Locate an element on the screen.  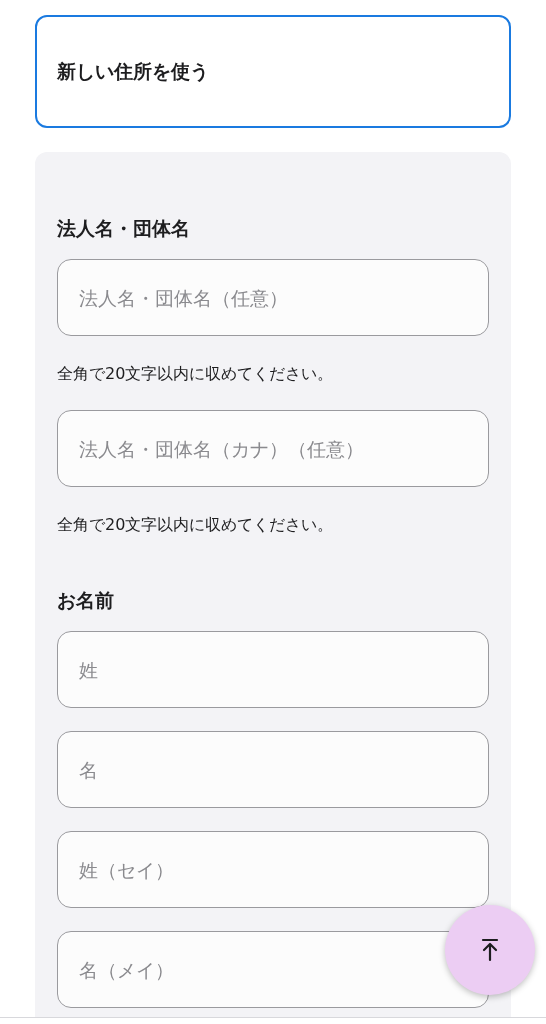
input-field: 法人名・団体名（任意） is located at coordinates (273, 297).